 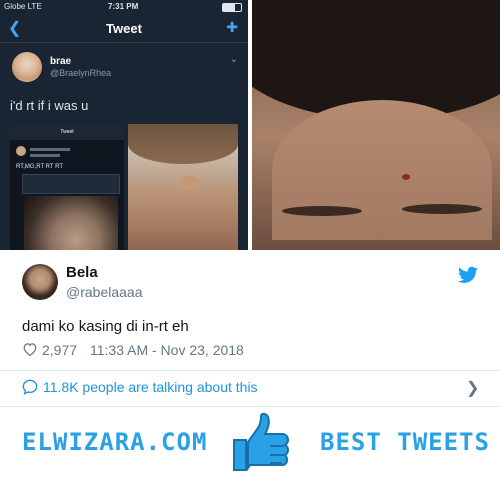 What do you see at coordinates (382, 170) in the screenshot?
I see `photo-forehead` at bounding box center [382, 170].